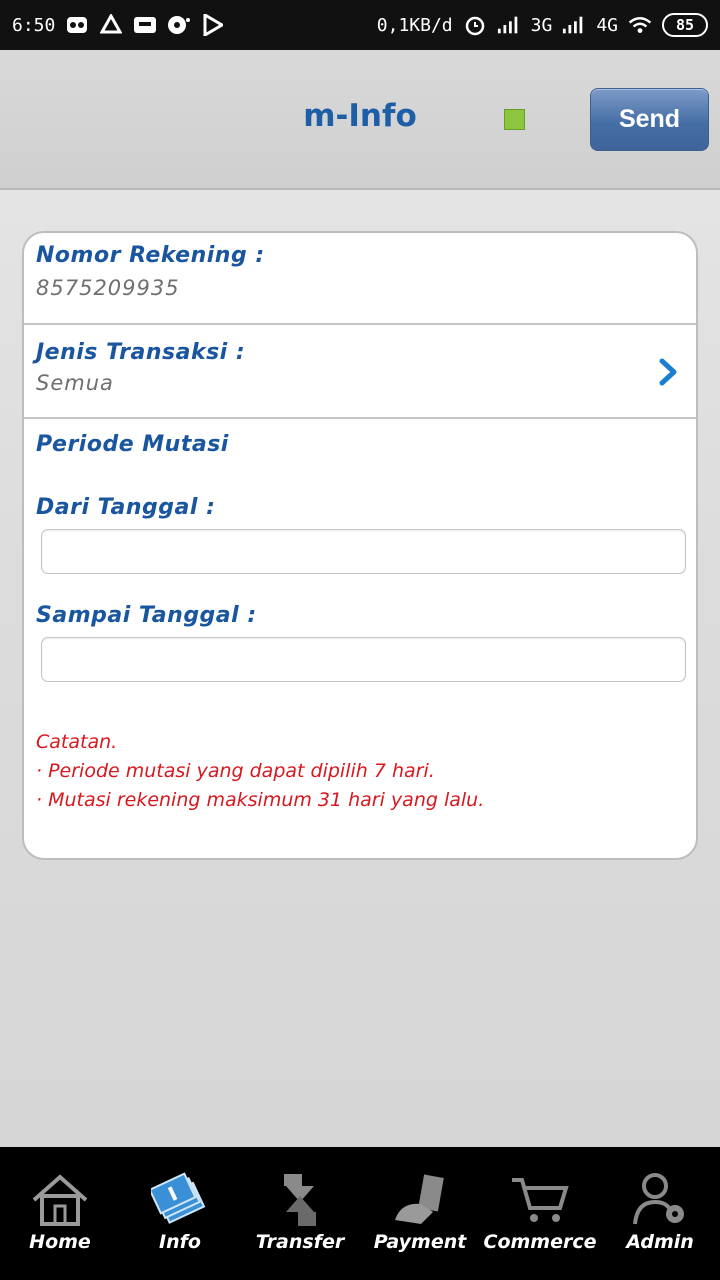 This screenshot has width=720, height=1280. I want to click on transaction-type-label: Jenis Transaksi :, so click(141, 352).